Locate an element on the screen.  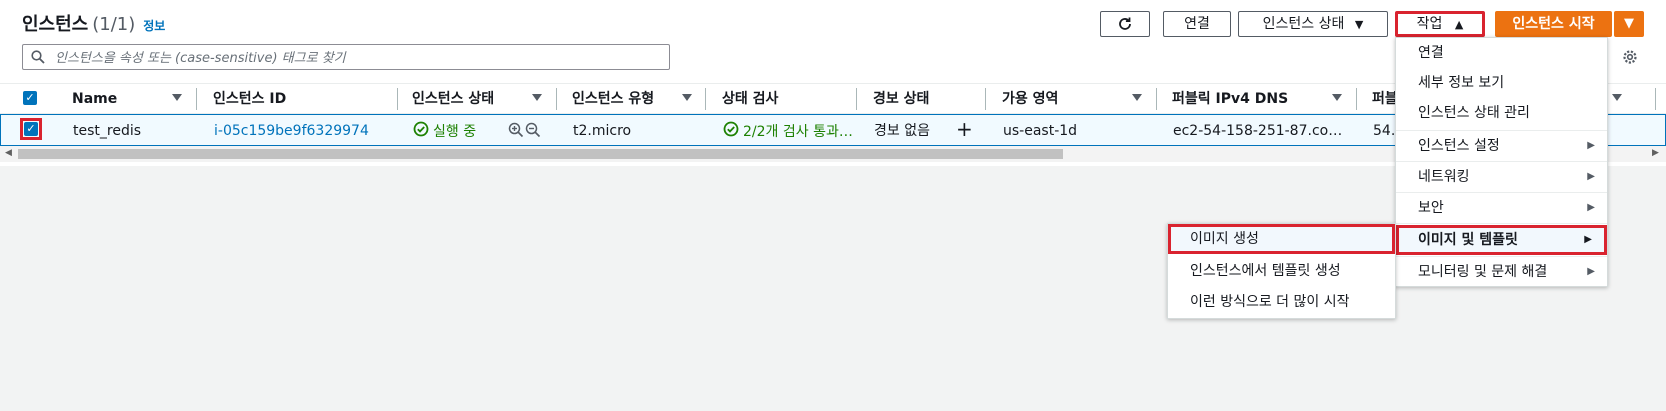
cell-instance-state: 실행 중 is located at coordinates (444, 131).